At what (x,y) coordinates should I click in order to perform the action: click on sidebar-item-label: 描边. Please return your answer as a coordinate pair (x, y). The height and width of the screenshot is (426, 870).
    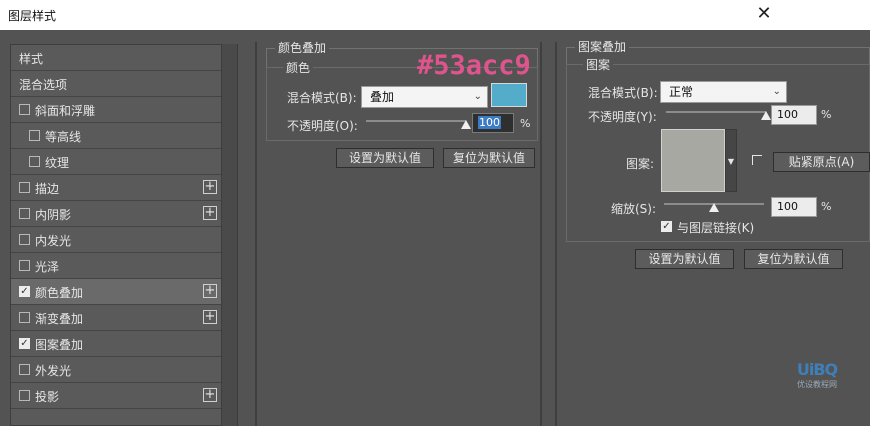
    Looking at the image, I should click on (47, 189).